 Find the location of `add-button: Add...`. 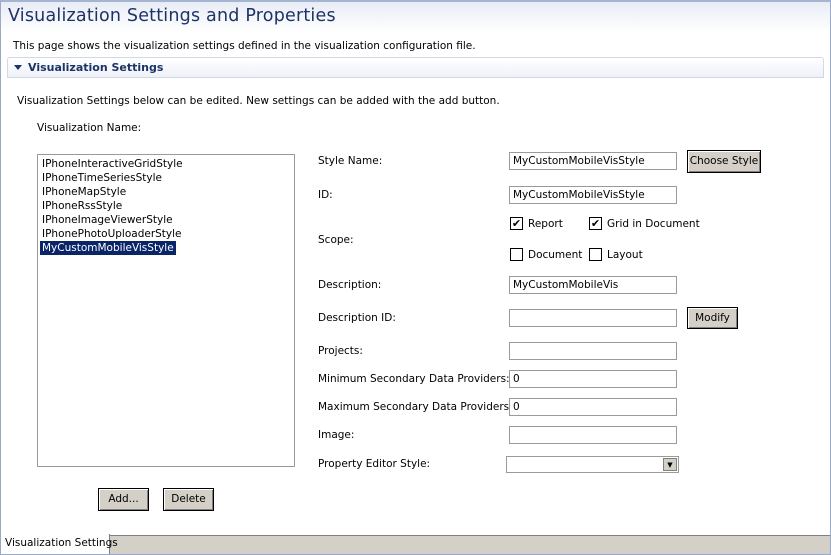

add-button: Add... is located at coordinates (123, 499).